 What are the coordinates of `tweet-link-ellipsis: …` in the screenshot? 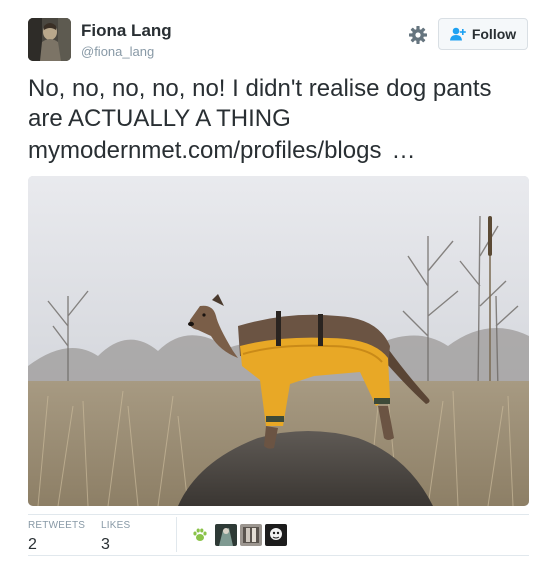 It's located at (403, 150).